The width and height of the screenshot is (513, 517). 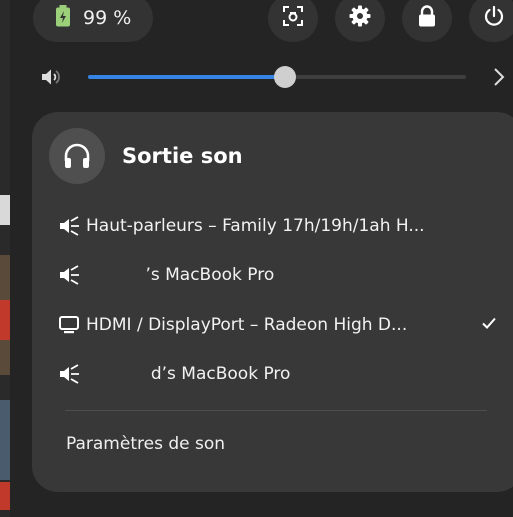 I want to click on battery-status: 99 %, so click(x=93, y=21).